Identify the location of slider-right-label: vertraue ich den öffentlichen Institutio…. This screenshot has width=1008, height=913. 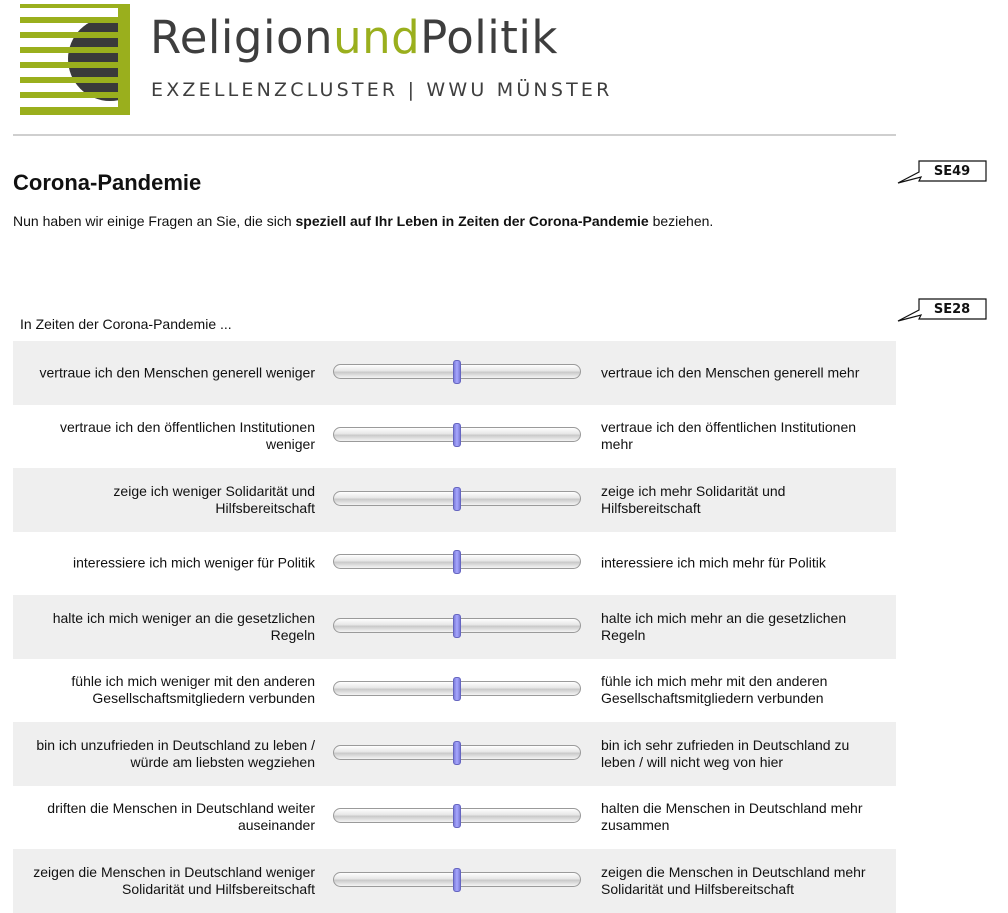
(729, 436).